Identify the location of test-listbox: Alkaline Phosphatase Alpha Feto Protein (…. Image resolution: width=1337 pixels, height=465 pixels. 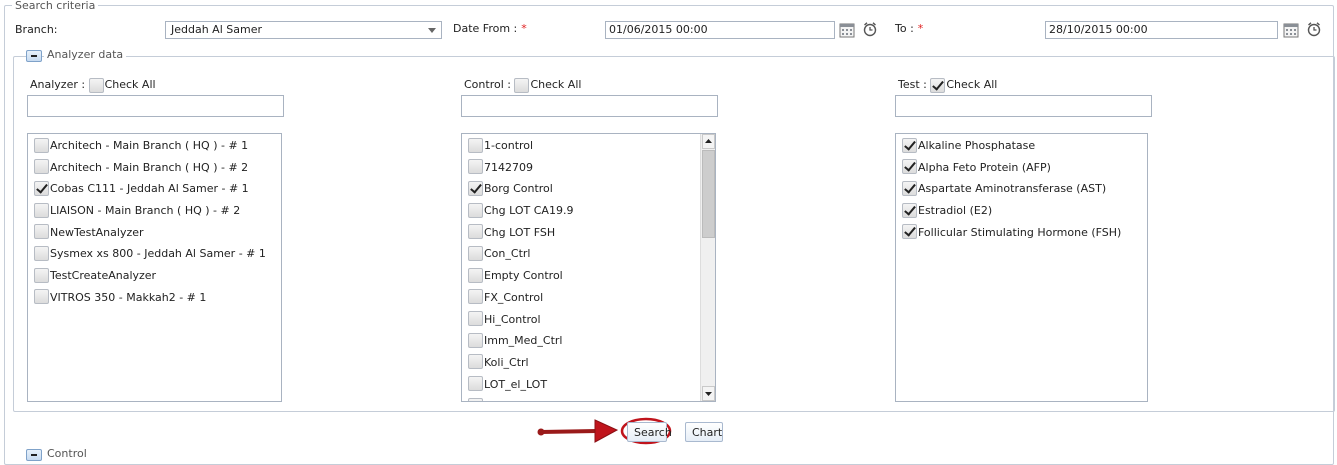
(1021, 267).